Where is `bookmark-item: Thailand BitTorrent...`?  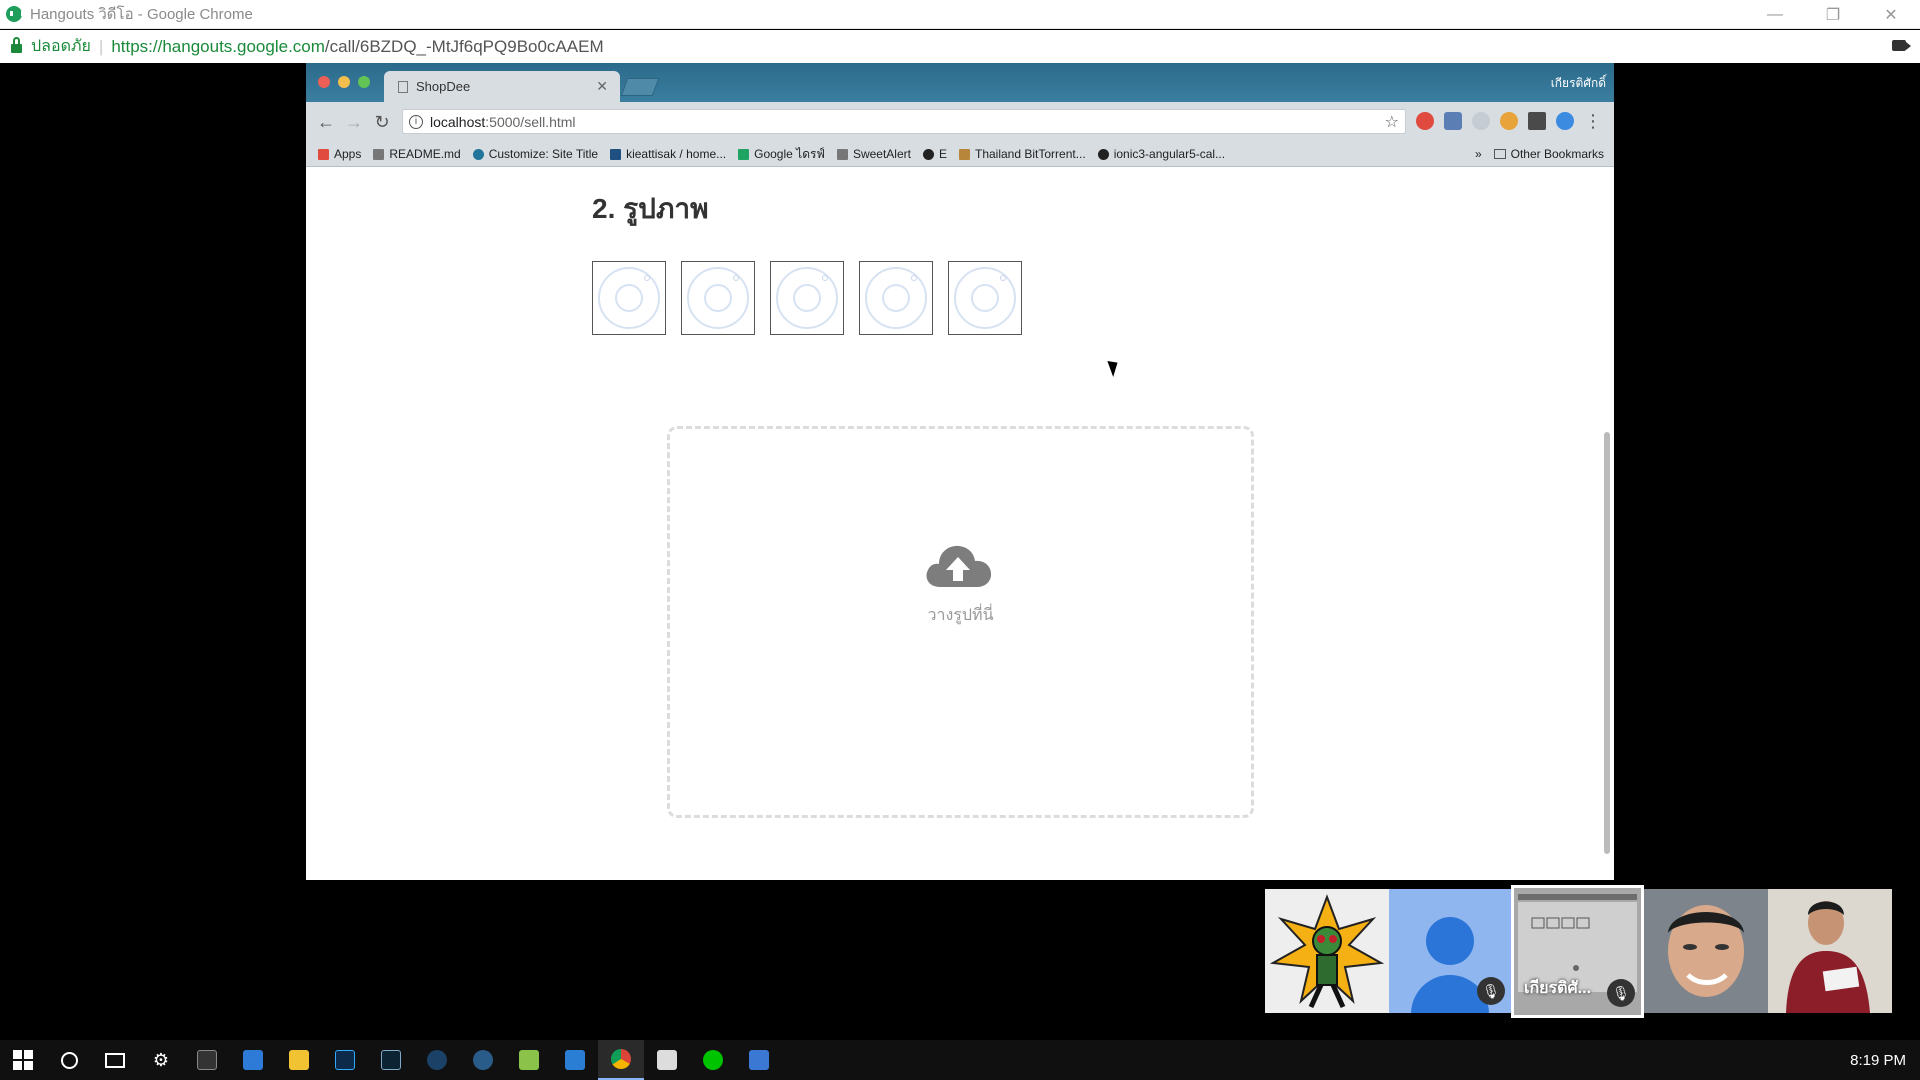
bookmark-item: Thailand BitTorrent... is located at coordinates (1022, 154).